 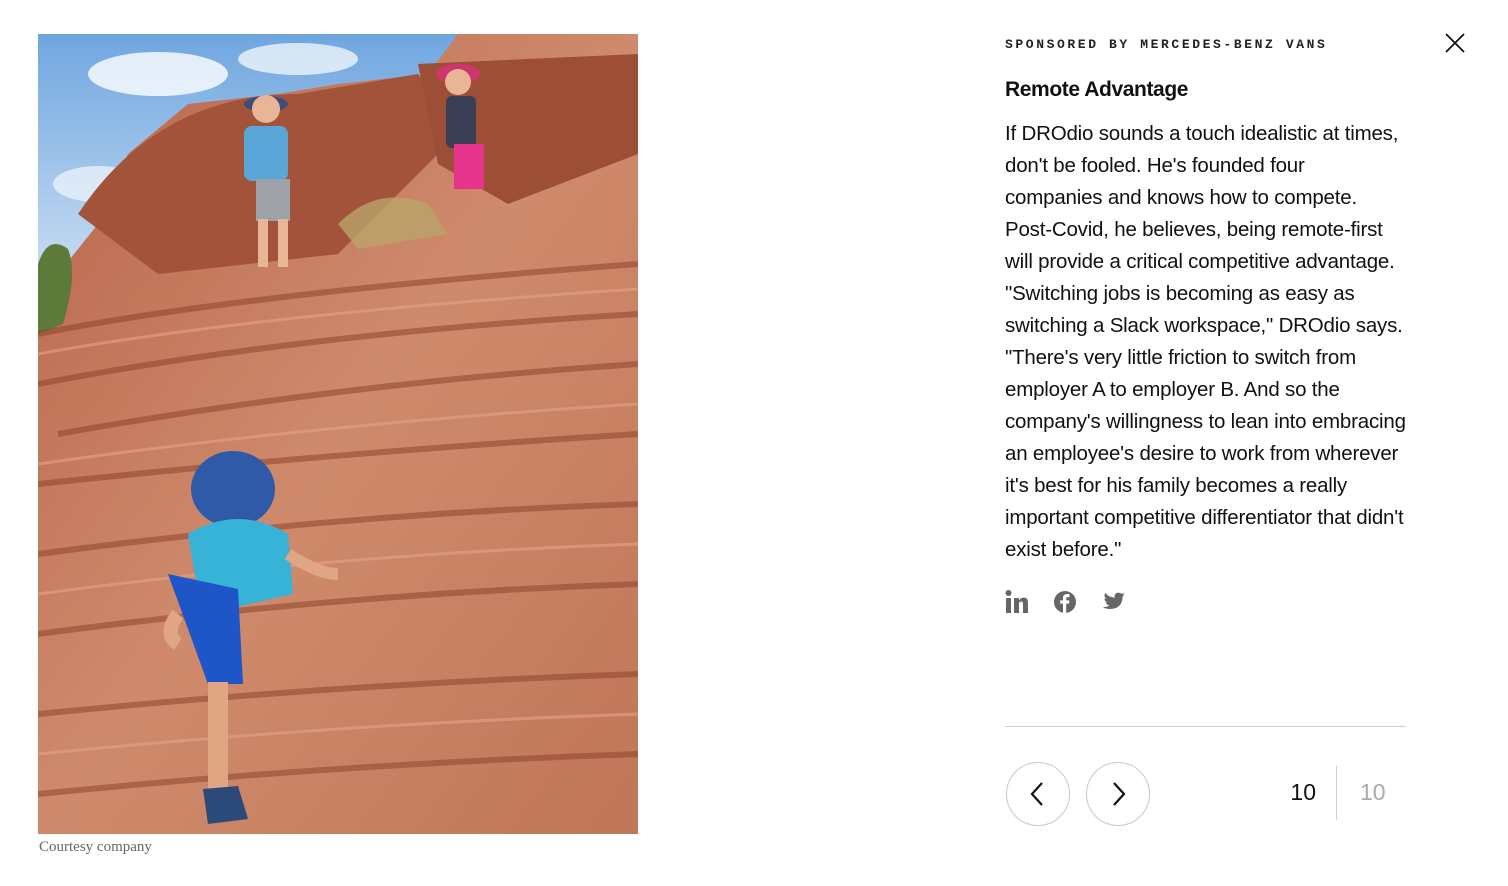 I want to click on close-button, so click(x=1455, y=43).